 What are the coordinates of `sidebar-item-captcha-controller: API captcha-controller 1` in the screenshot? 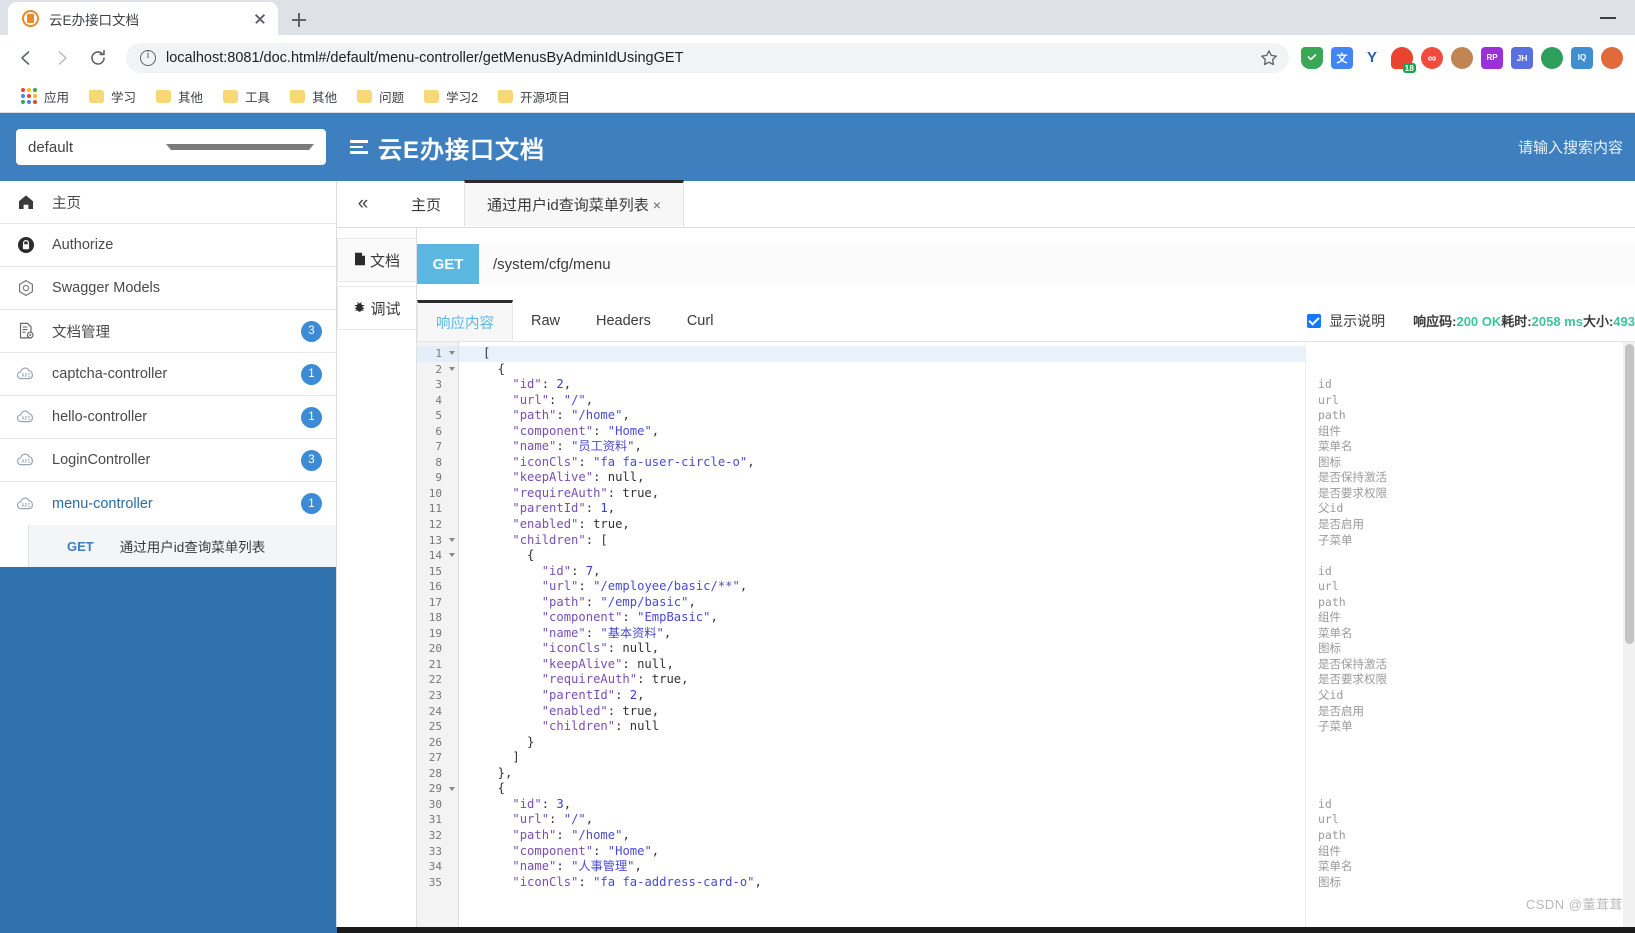 It's located at (168, 374).